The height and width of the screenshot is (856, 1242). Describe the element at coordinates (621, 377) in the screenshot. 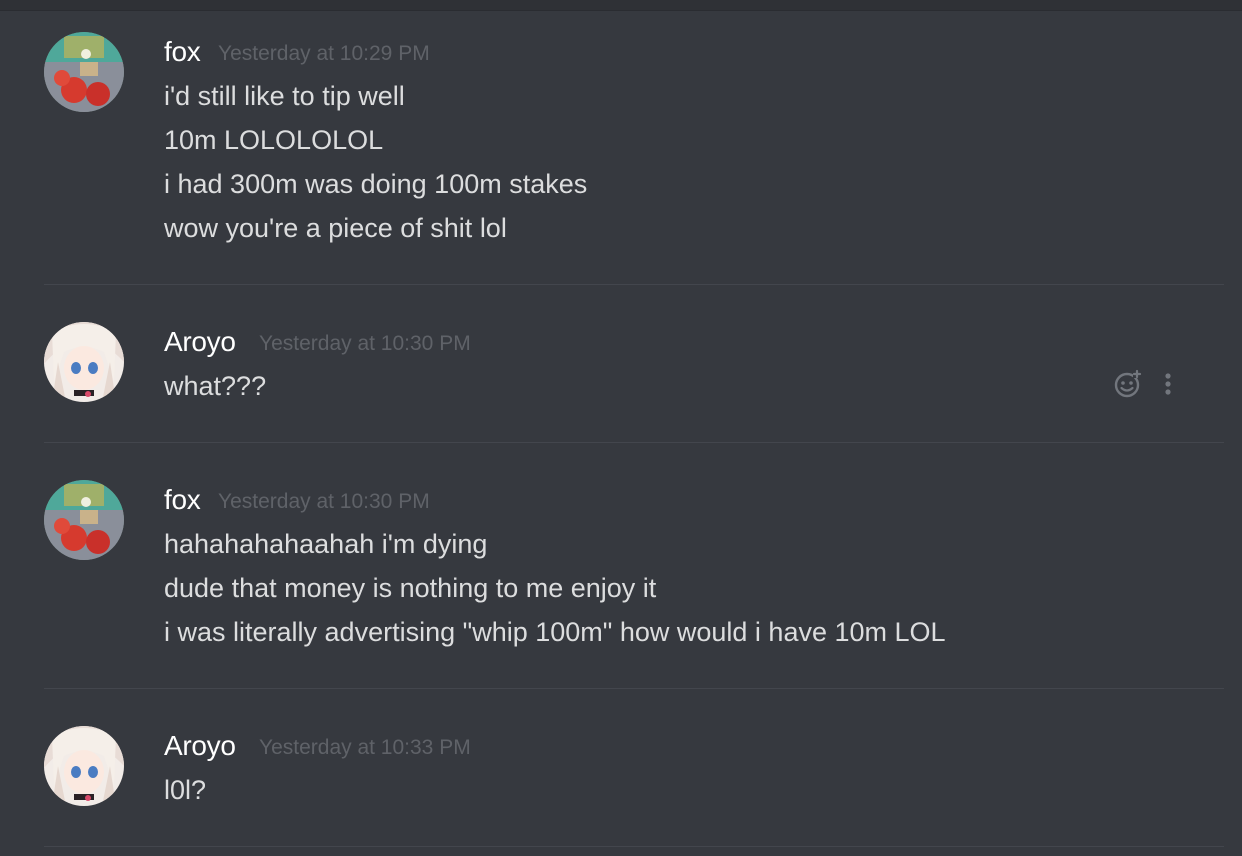

I see `message-group: Aroyo Yesterday at 10:30 PM what???` at that location.